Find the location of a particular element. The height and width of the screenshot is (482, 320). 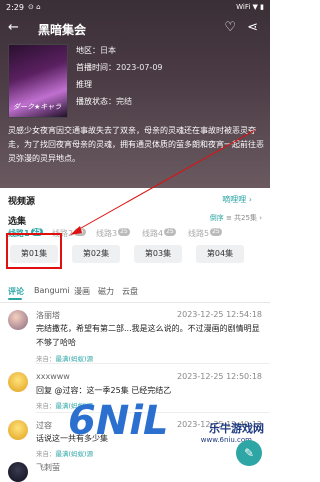

tab-comments: 评论 is located at coordinates (16, 291).